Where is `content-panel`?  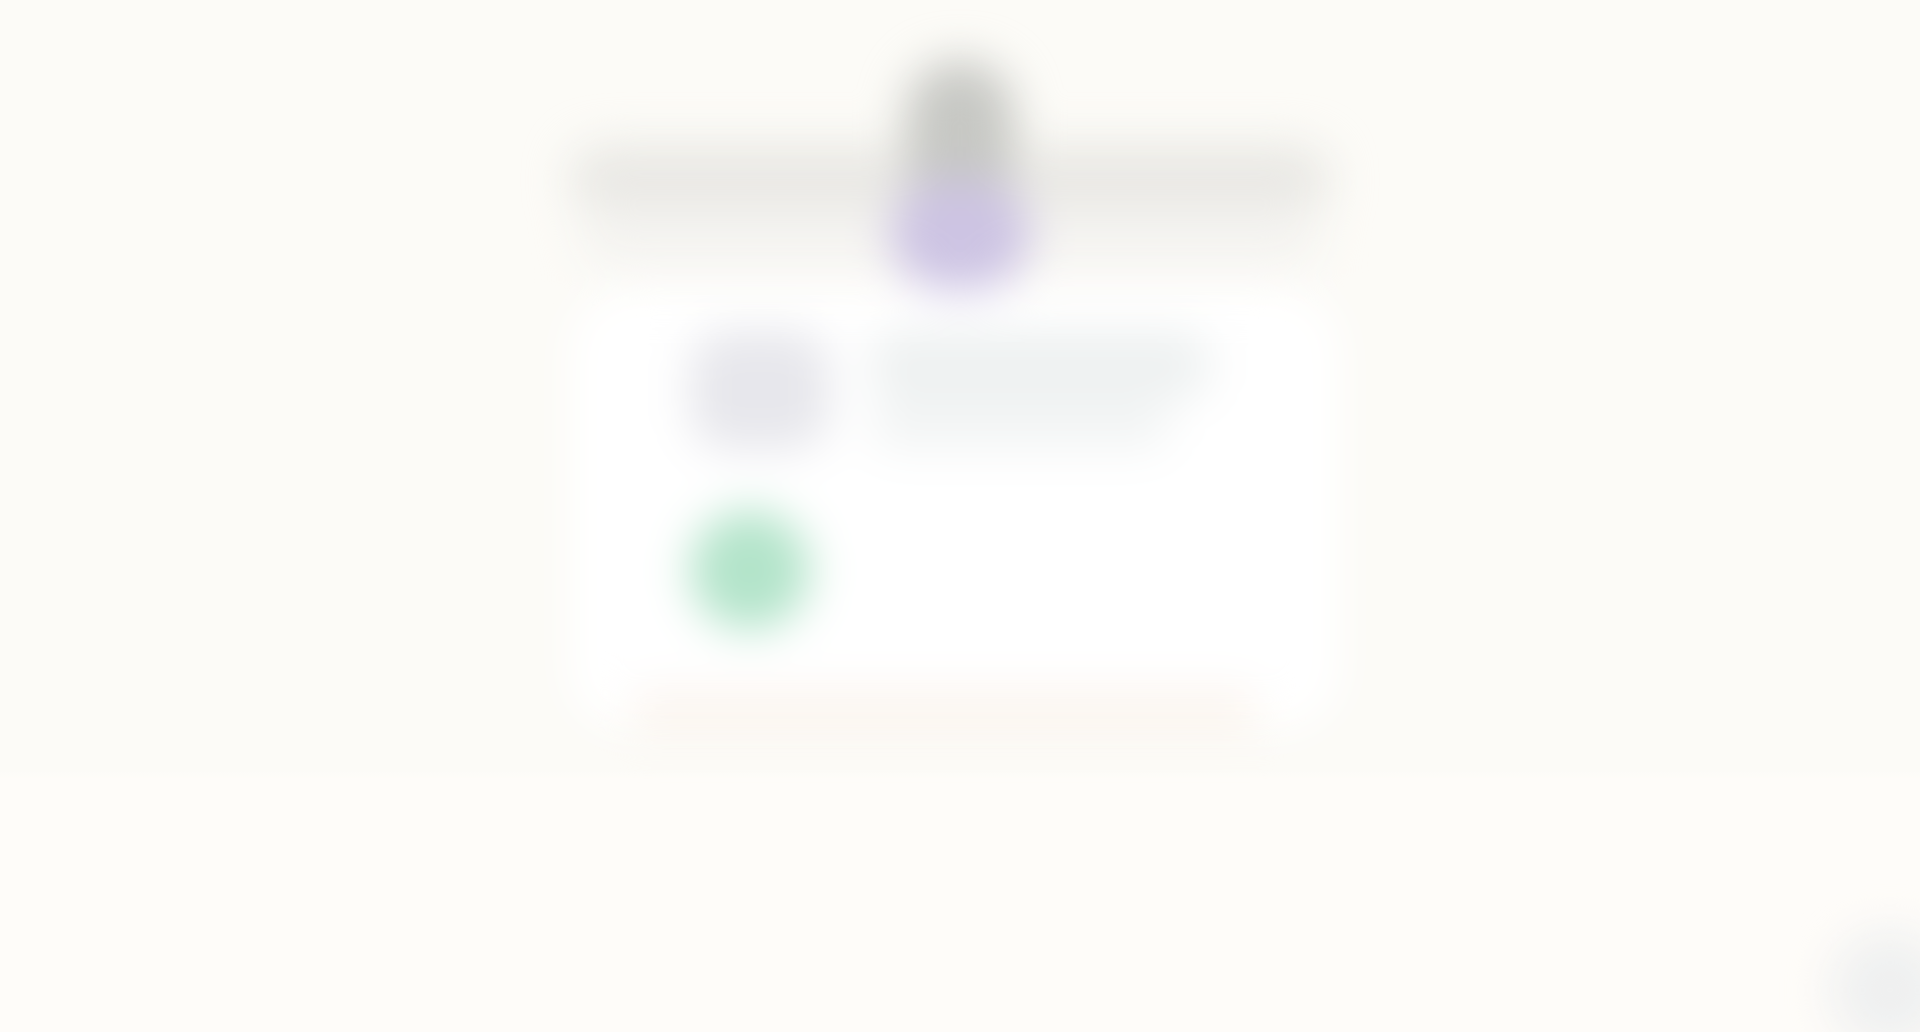
content-panel is located at coordinates (1070, 565).